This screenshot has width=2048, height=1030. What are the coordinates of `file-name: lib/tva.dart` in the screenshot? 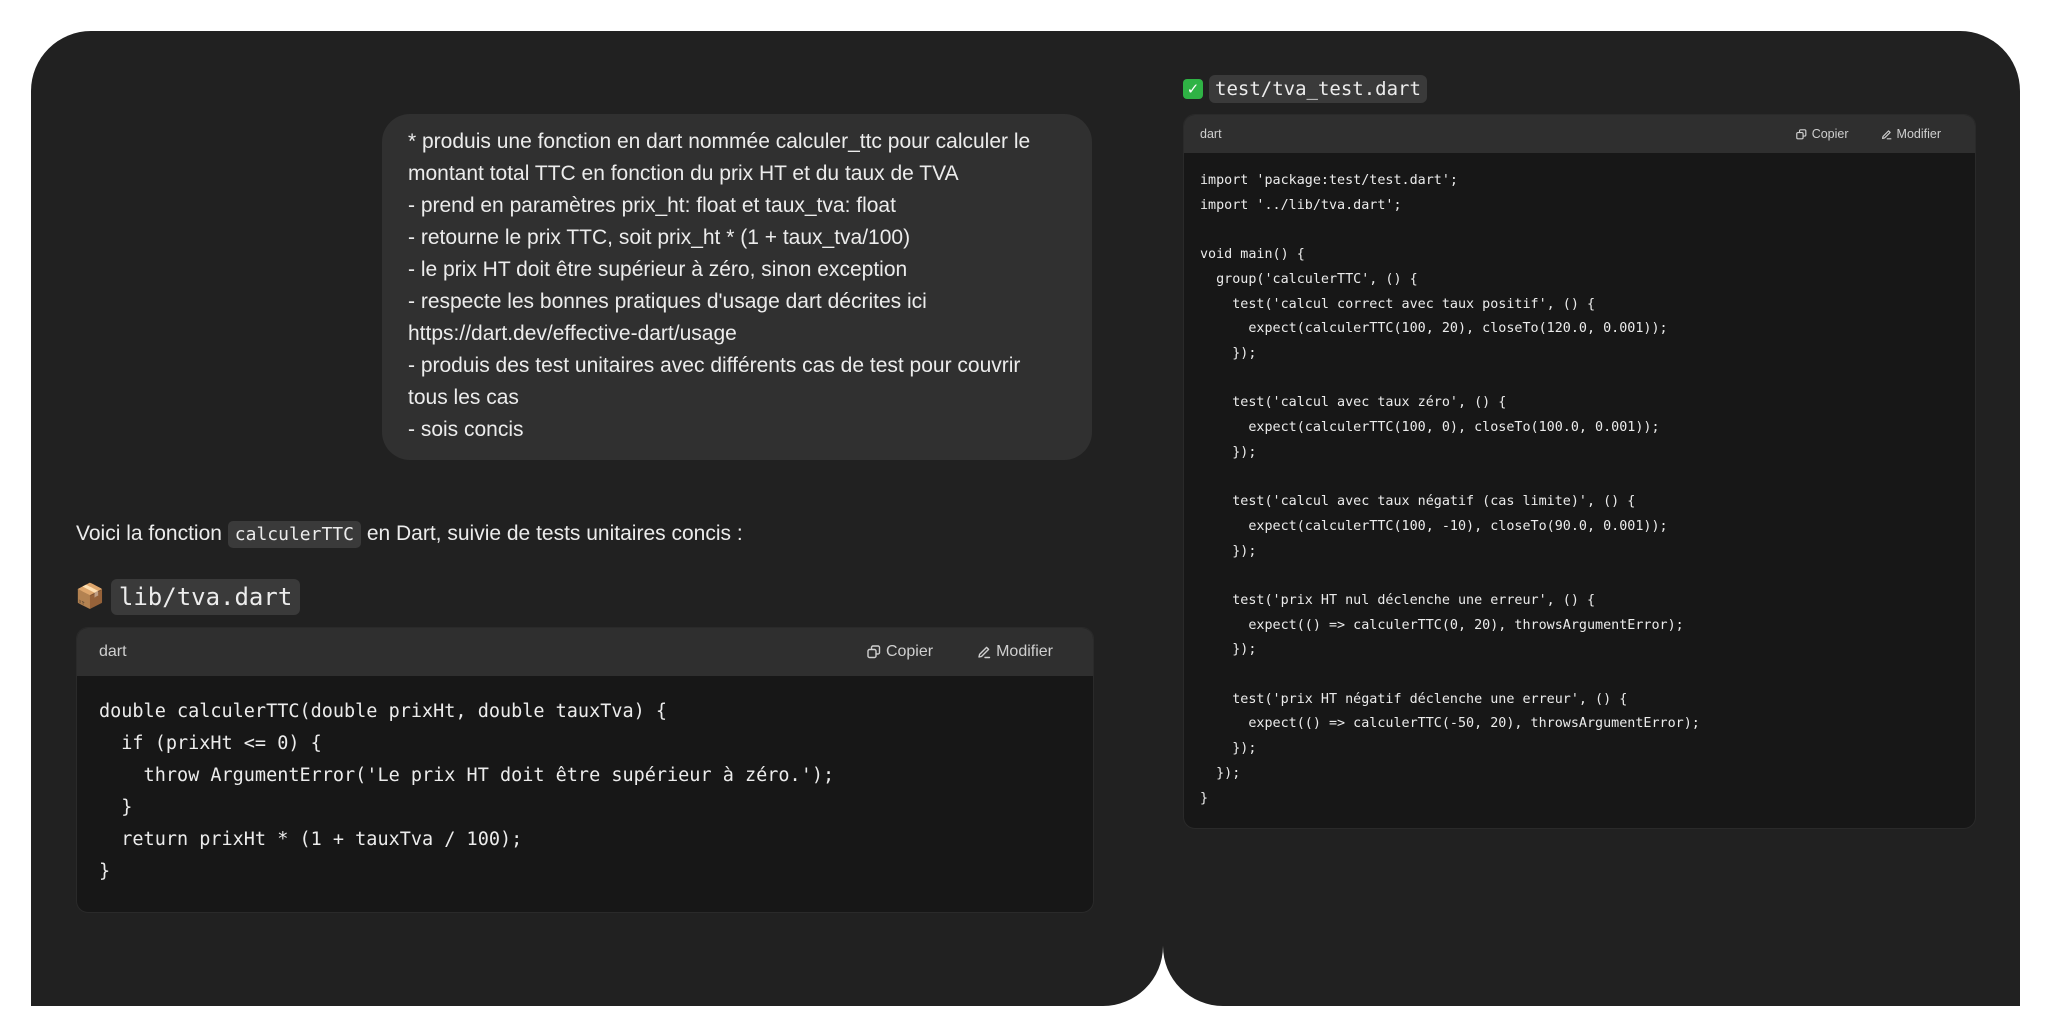 It's located at (205, 597).